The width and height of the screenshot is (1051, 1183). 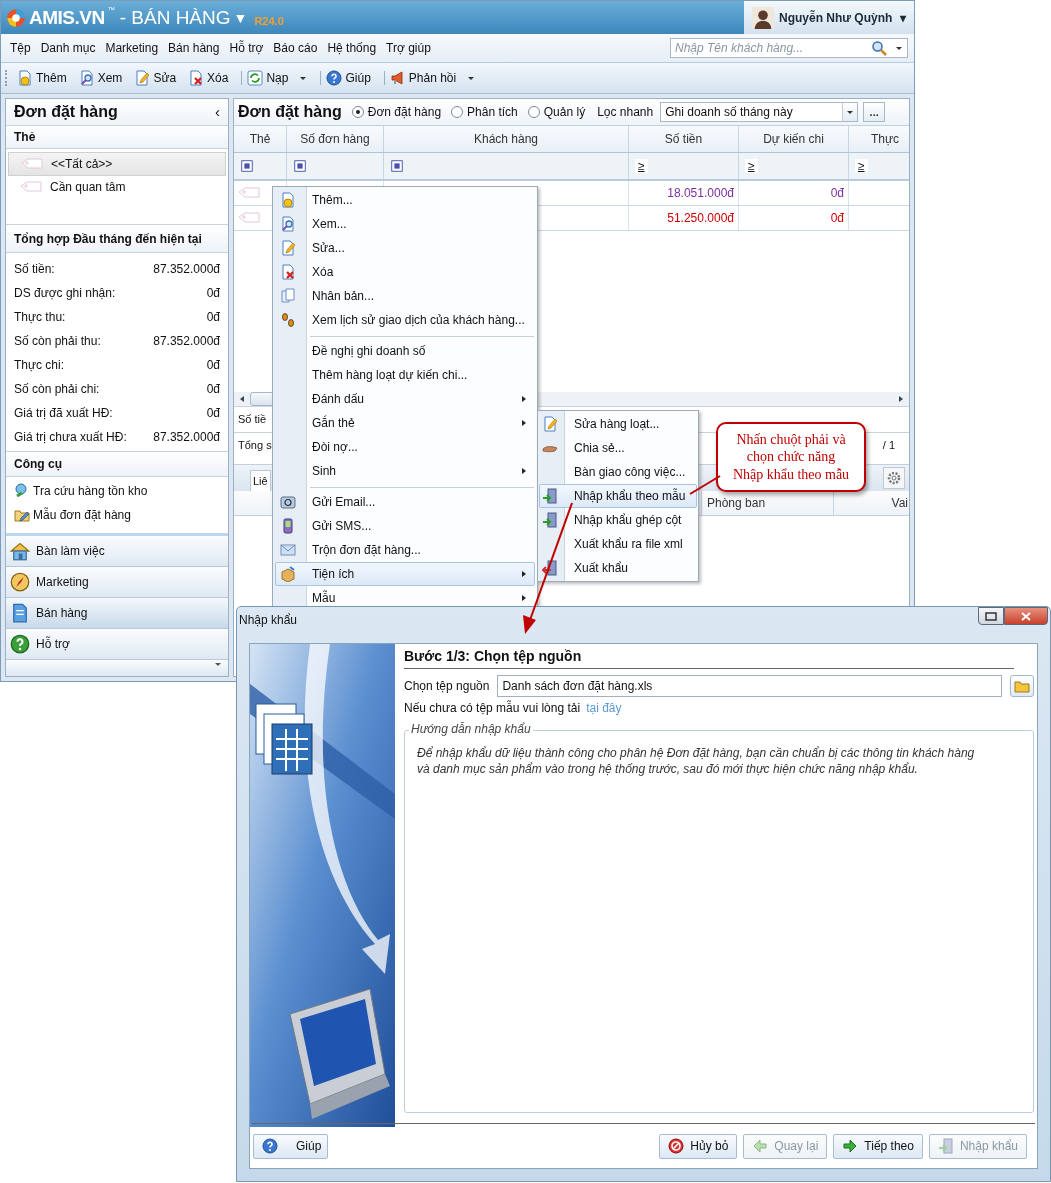 I want to click on column-header: Thực, so click(x=879, y=139).